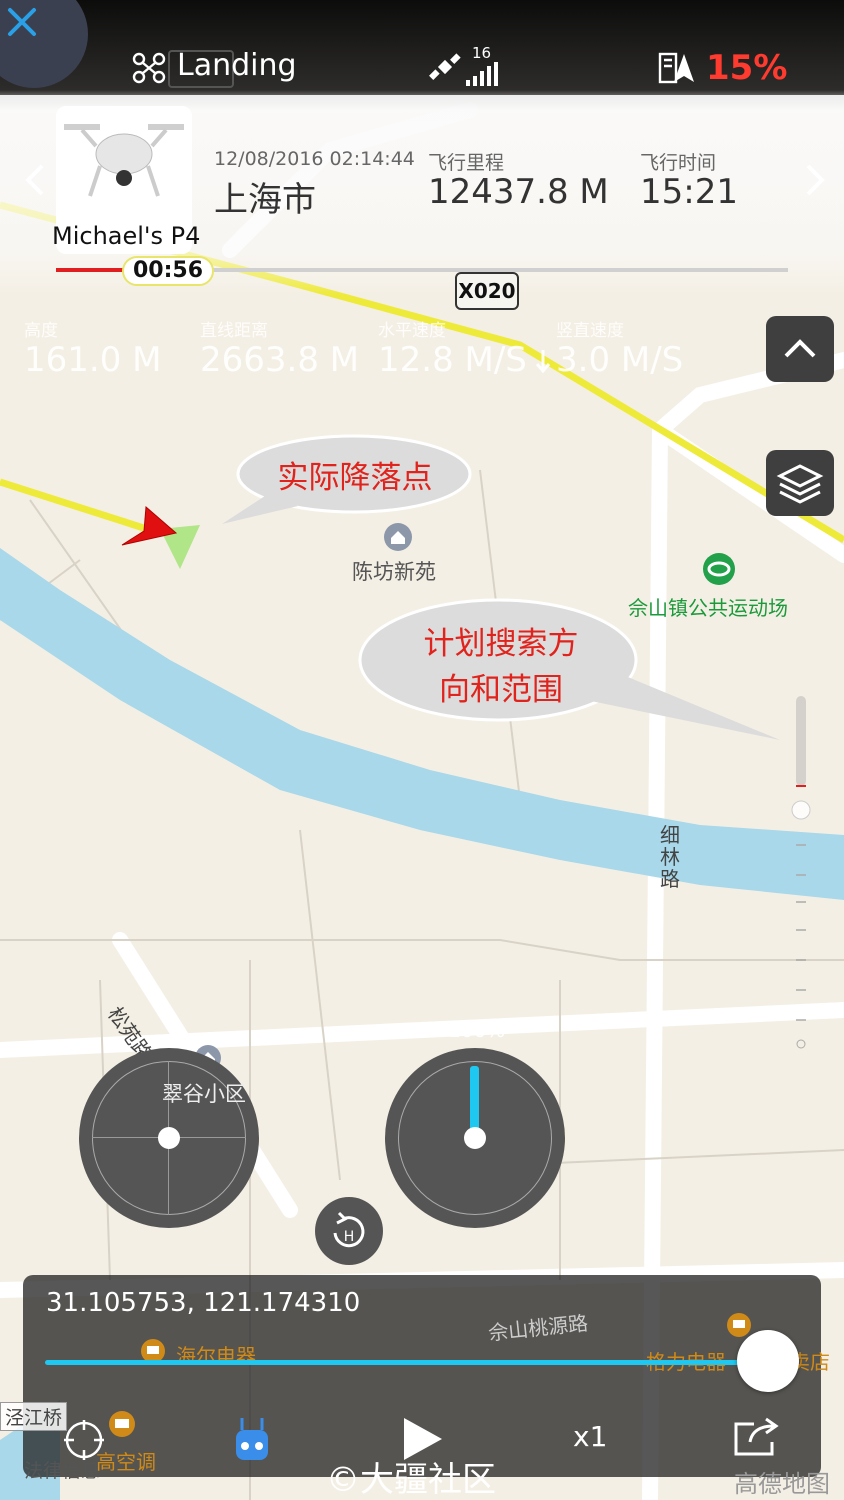 This screenshot has height=1500, width=844. What do you see at coordinates (501, 690) in the screenshot?
I see `search-callout-line2: 向和范围` at bounding box center [501, 690].